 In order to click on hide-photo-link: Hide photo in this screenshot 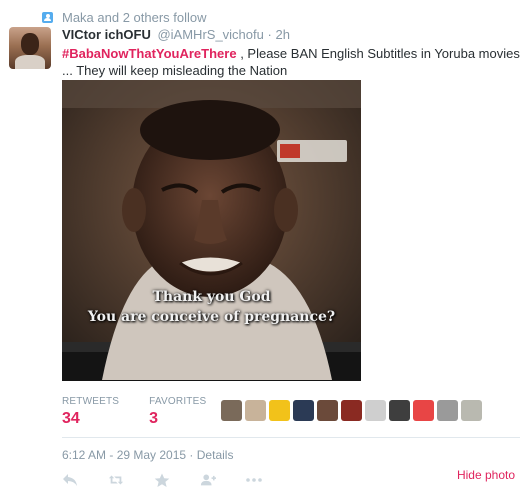, I will do `click(486, 475)`.